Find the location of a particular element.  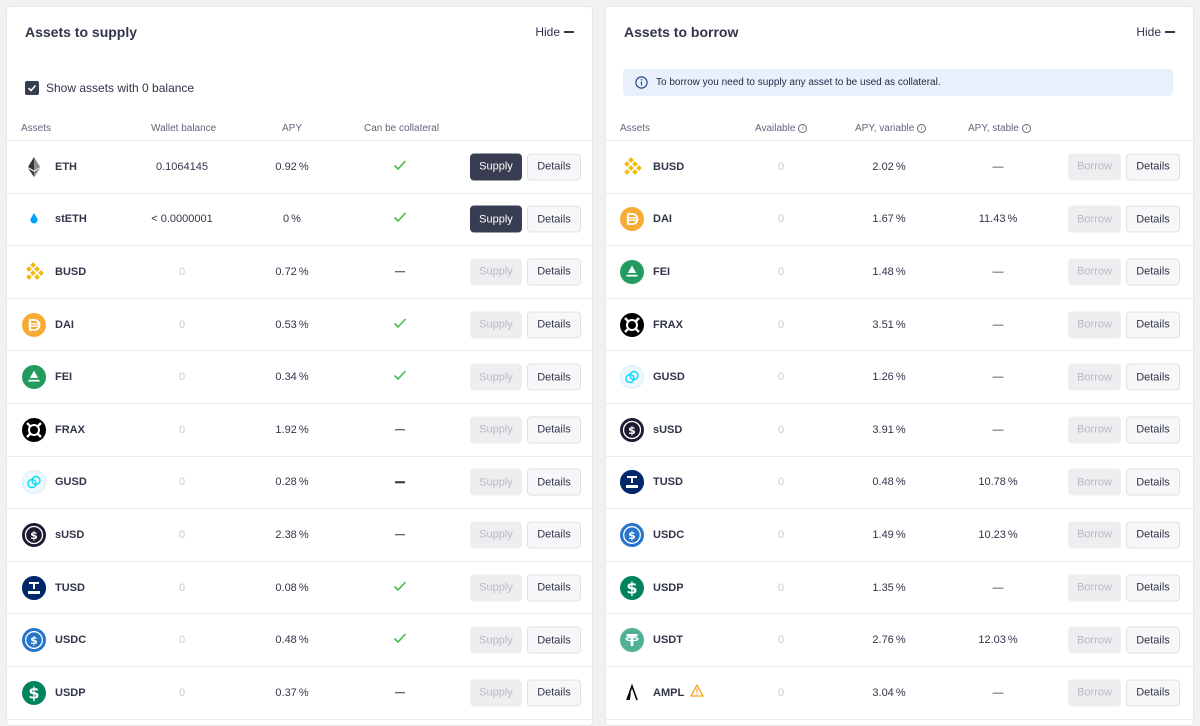

apy-number: 2.76 is located at coordinates (883, 640).